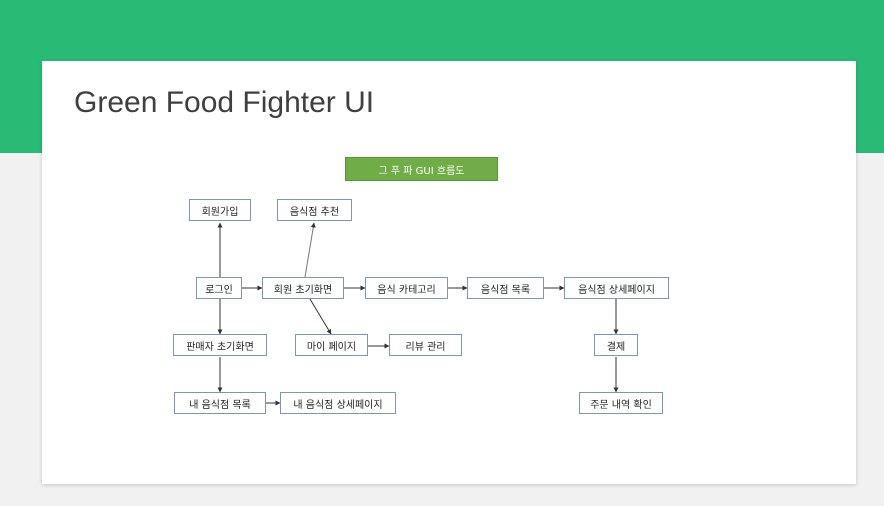  Describe the element at coordinates (320, 316) in the screenshot. I see `edge-member-home-mypage` at that location.